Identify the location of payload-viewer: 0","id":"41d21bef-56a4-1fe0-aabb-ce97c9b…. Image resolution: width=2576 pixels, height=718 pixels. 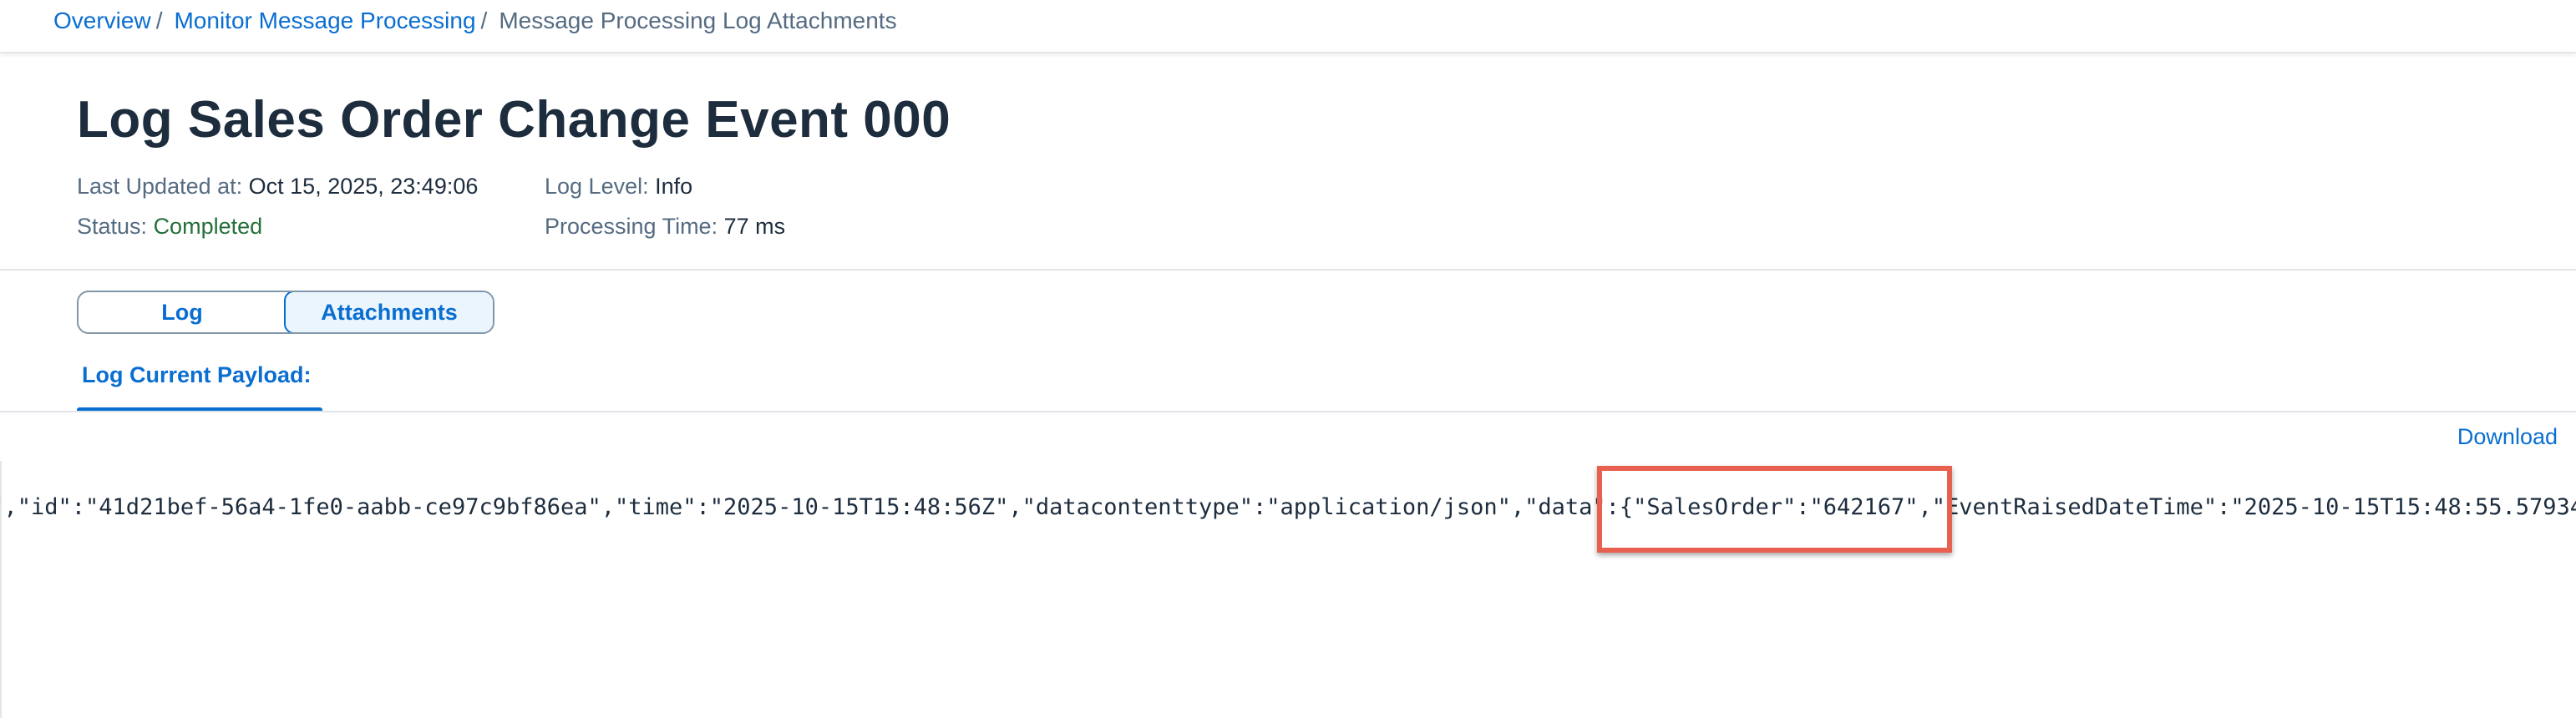
(1288, 509).